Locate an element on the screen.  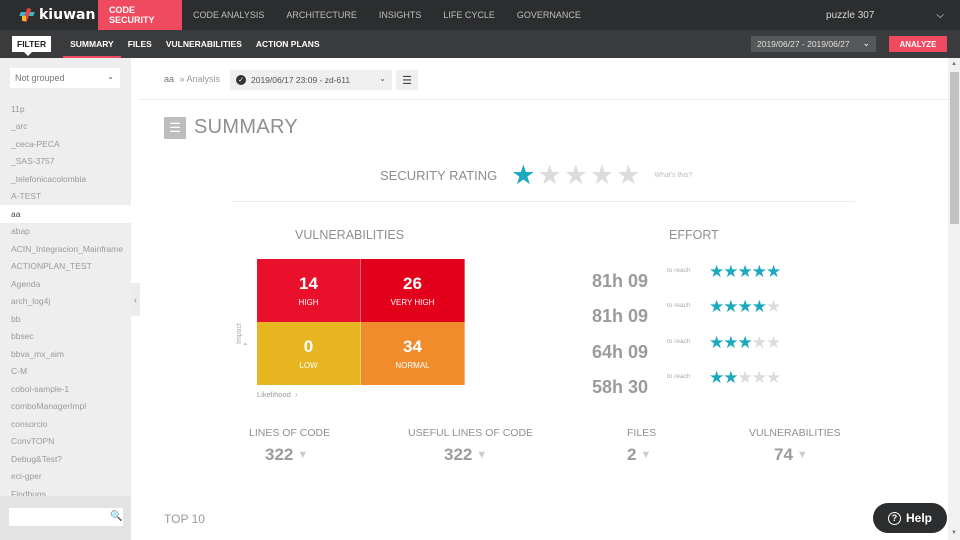
project-item: _arc is located at coordinates (65, 127).